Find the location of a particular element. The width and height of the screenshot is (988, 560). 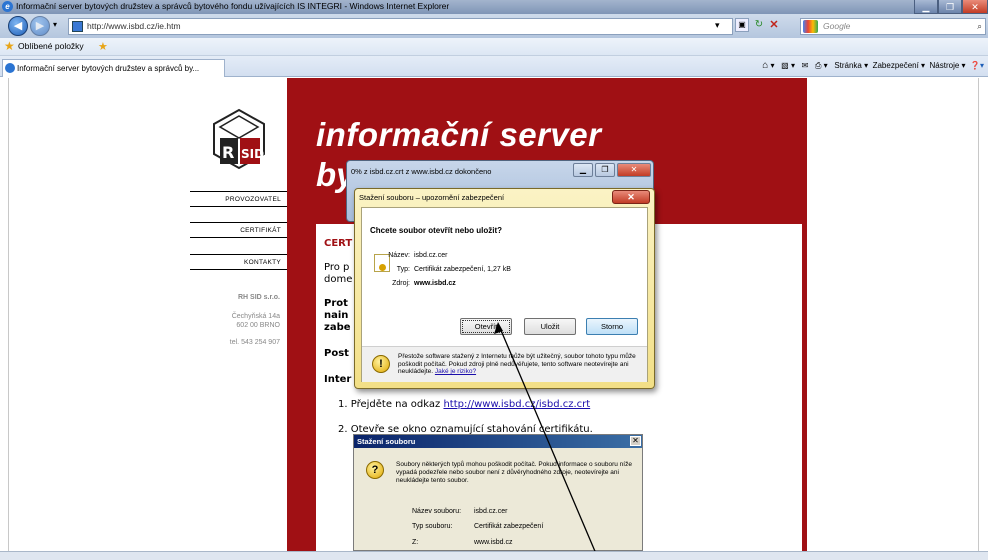

status-bar is located at coordinates (494, 555).